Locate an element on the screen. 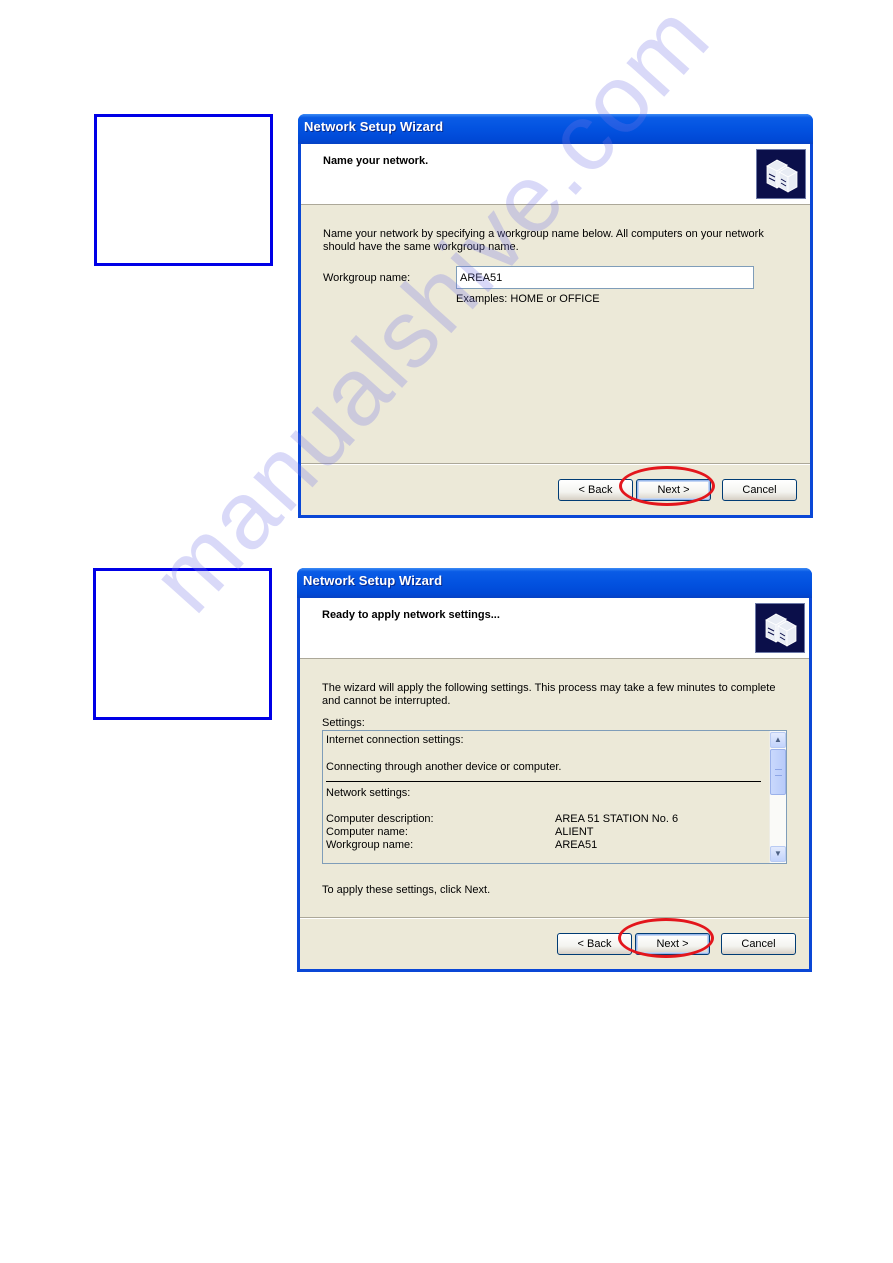 The height and width of the screenshot is (1263, 893). computer-name-value: ALIENT is located at coordinates (574, 832).